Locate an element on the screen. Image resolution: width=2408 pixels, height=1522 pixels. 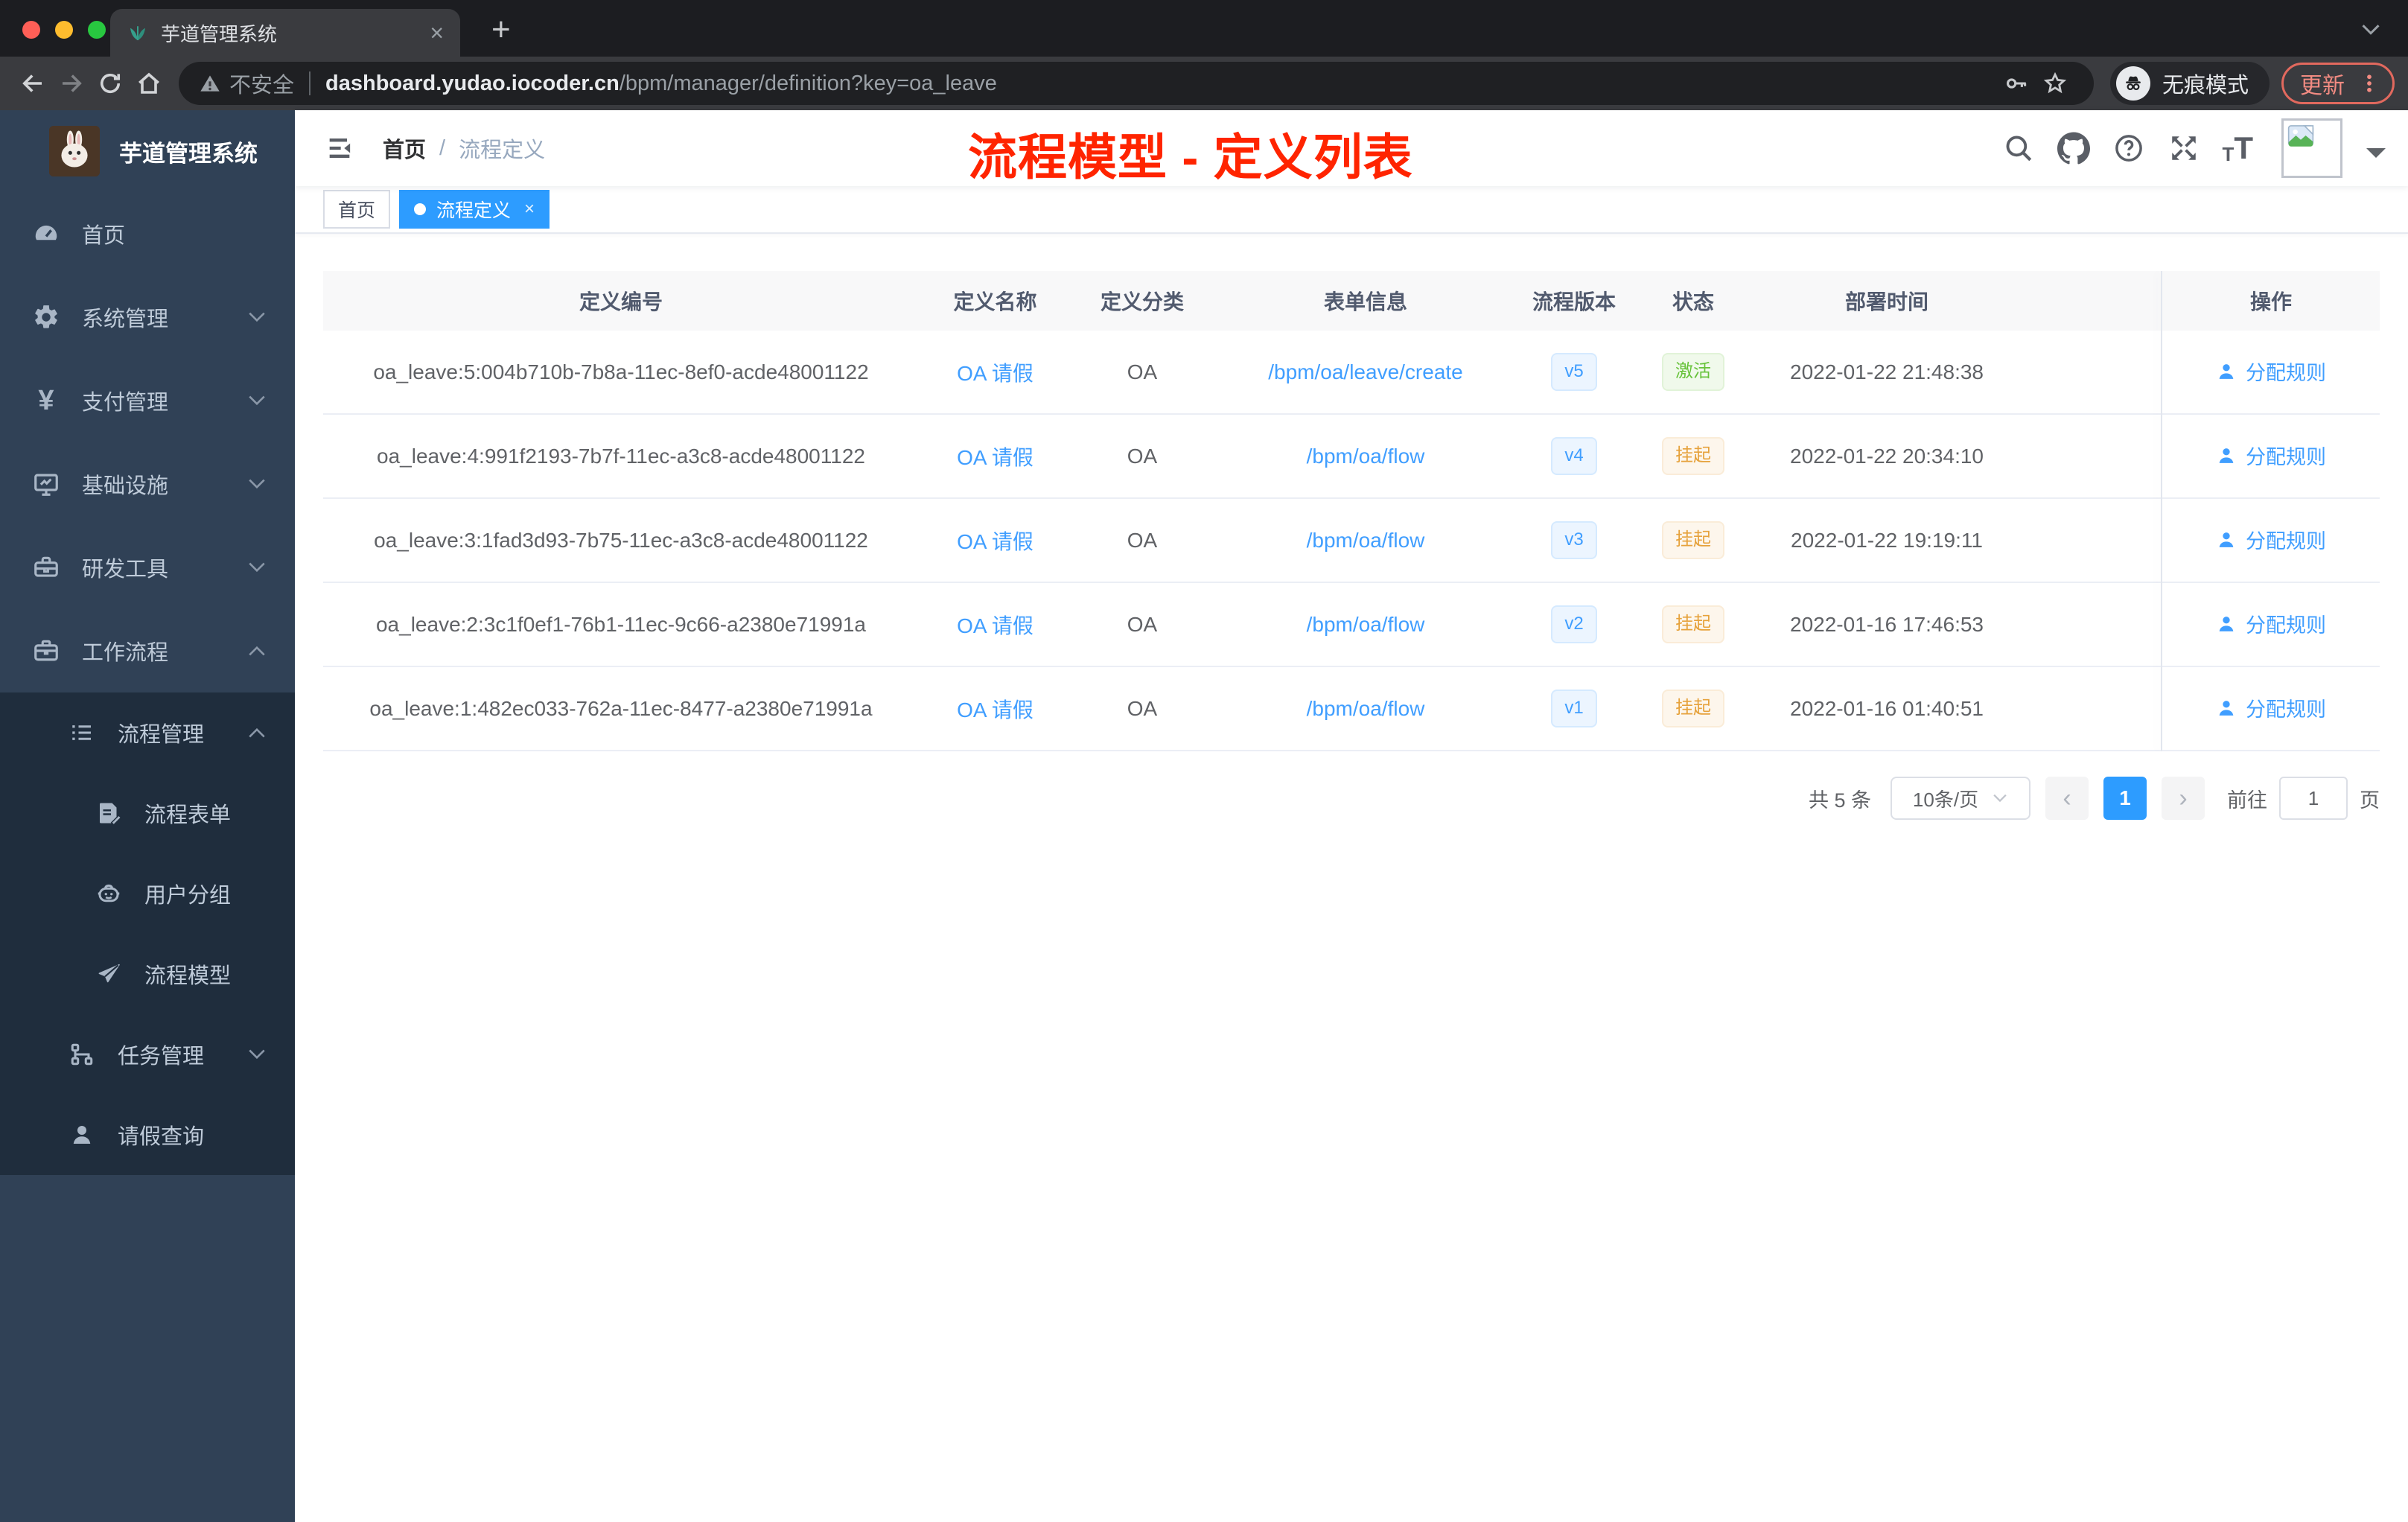
sidebar-item-home: 首页 is located at coordinates (147, 234).